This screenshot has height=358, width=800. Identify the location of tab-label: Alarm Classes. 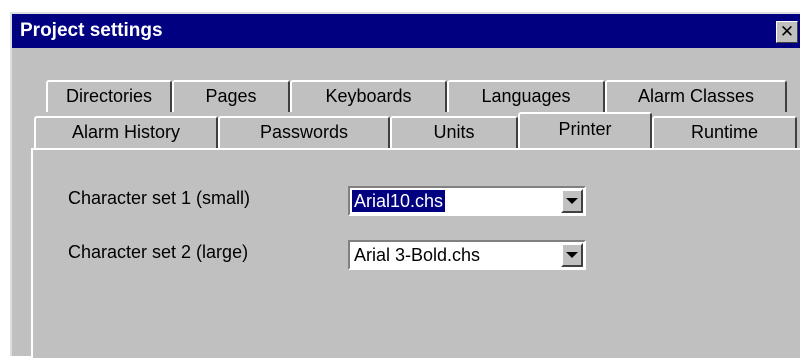
(696, 96).